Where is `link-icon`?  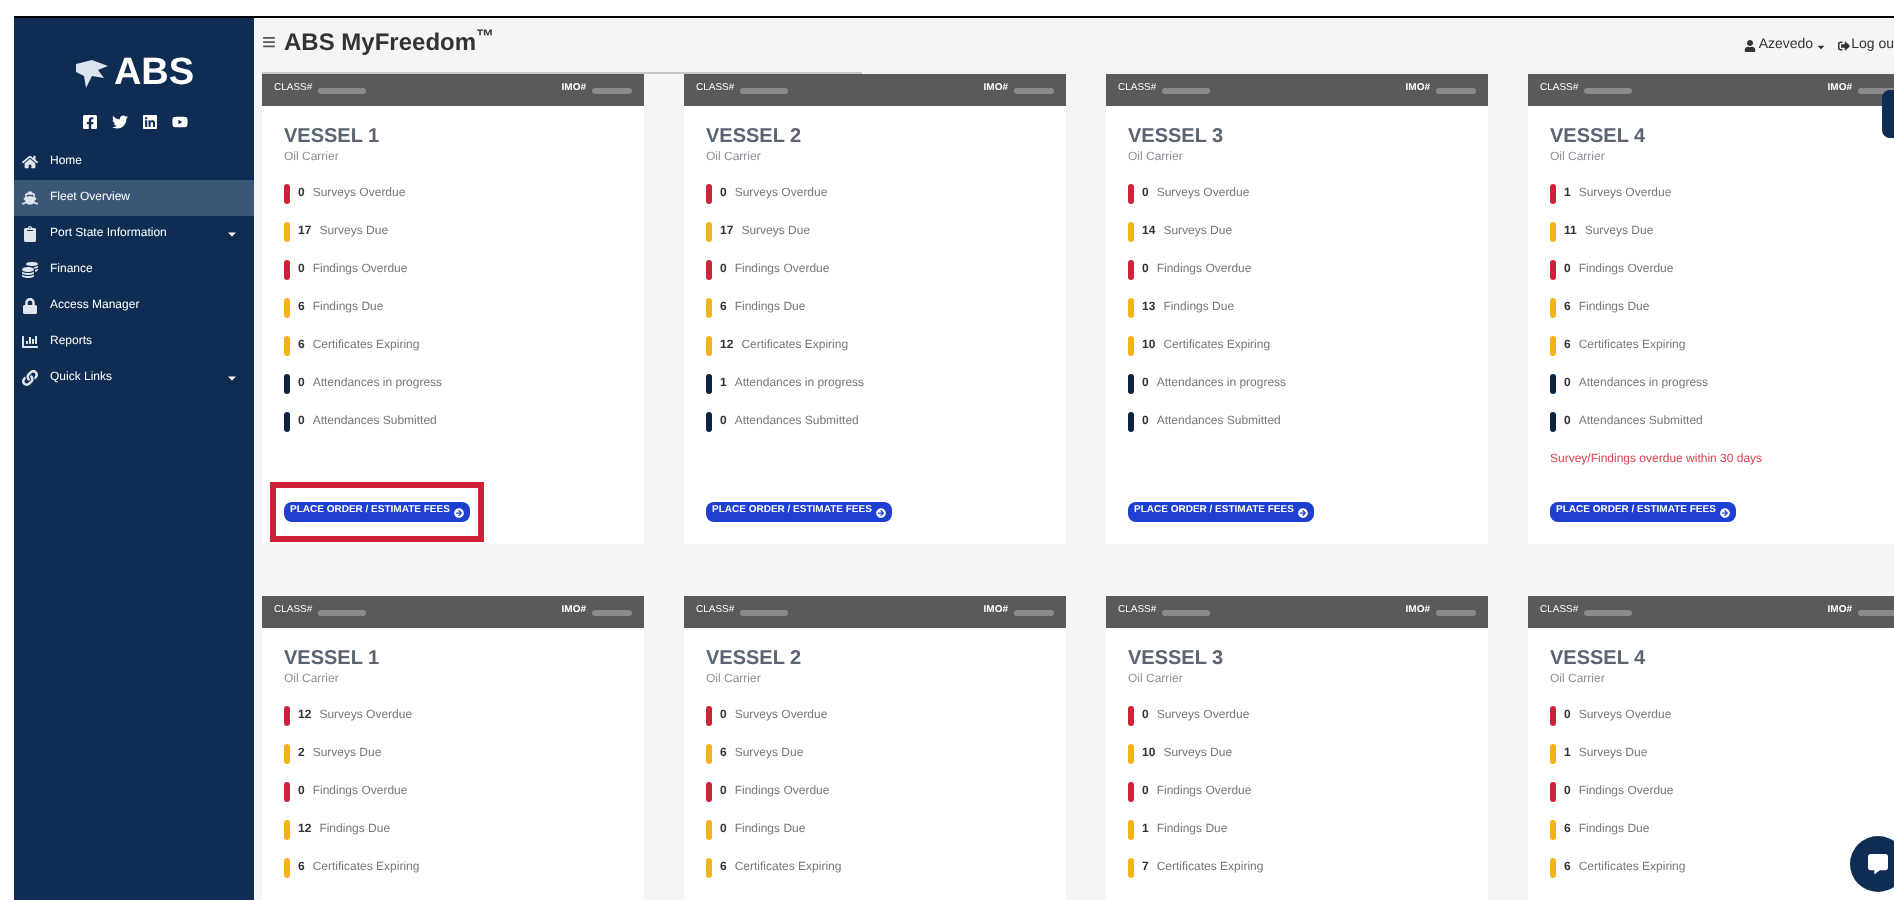 link-icon is located at coordinates (30, 378).